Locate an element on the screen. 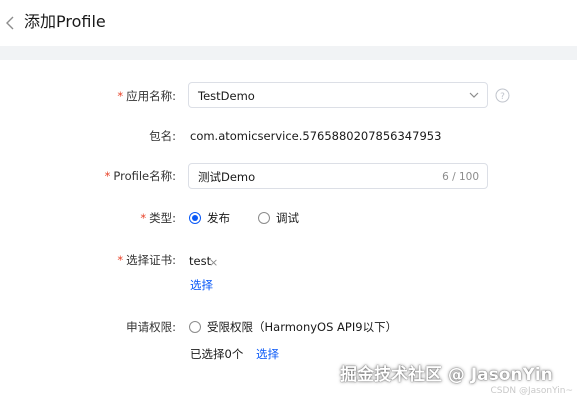  permission-checkbox is located at coordinates (195, 327).